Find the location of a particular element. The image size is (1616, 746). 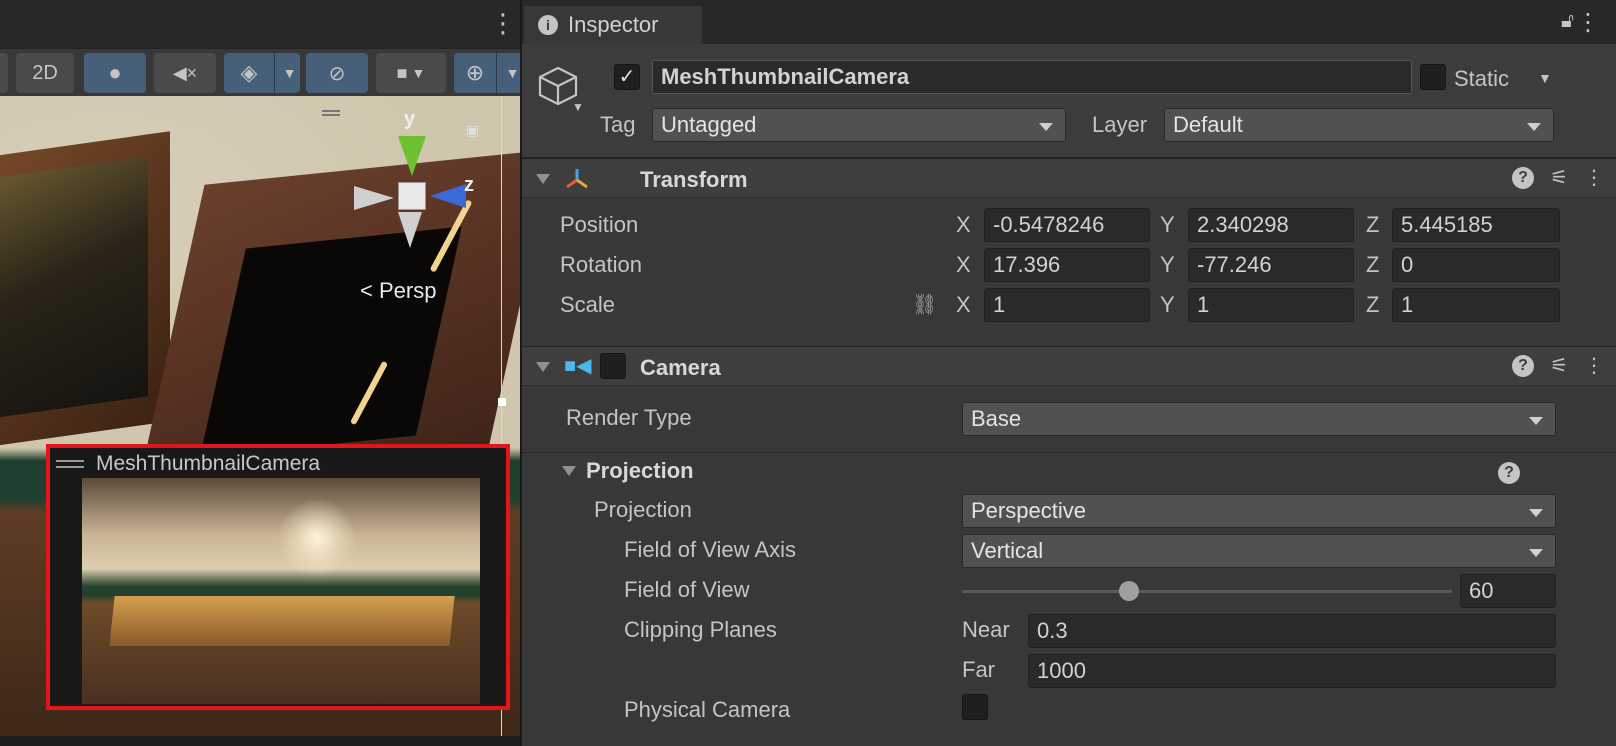

position-z-field: 5.445185 is located at coordinates (1476, 225).